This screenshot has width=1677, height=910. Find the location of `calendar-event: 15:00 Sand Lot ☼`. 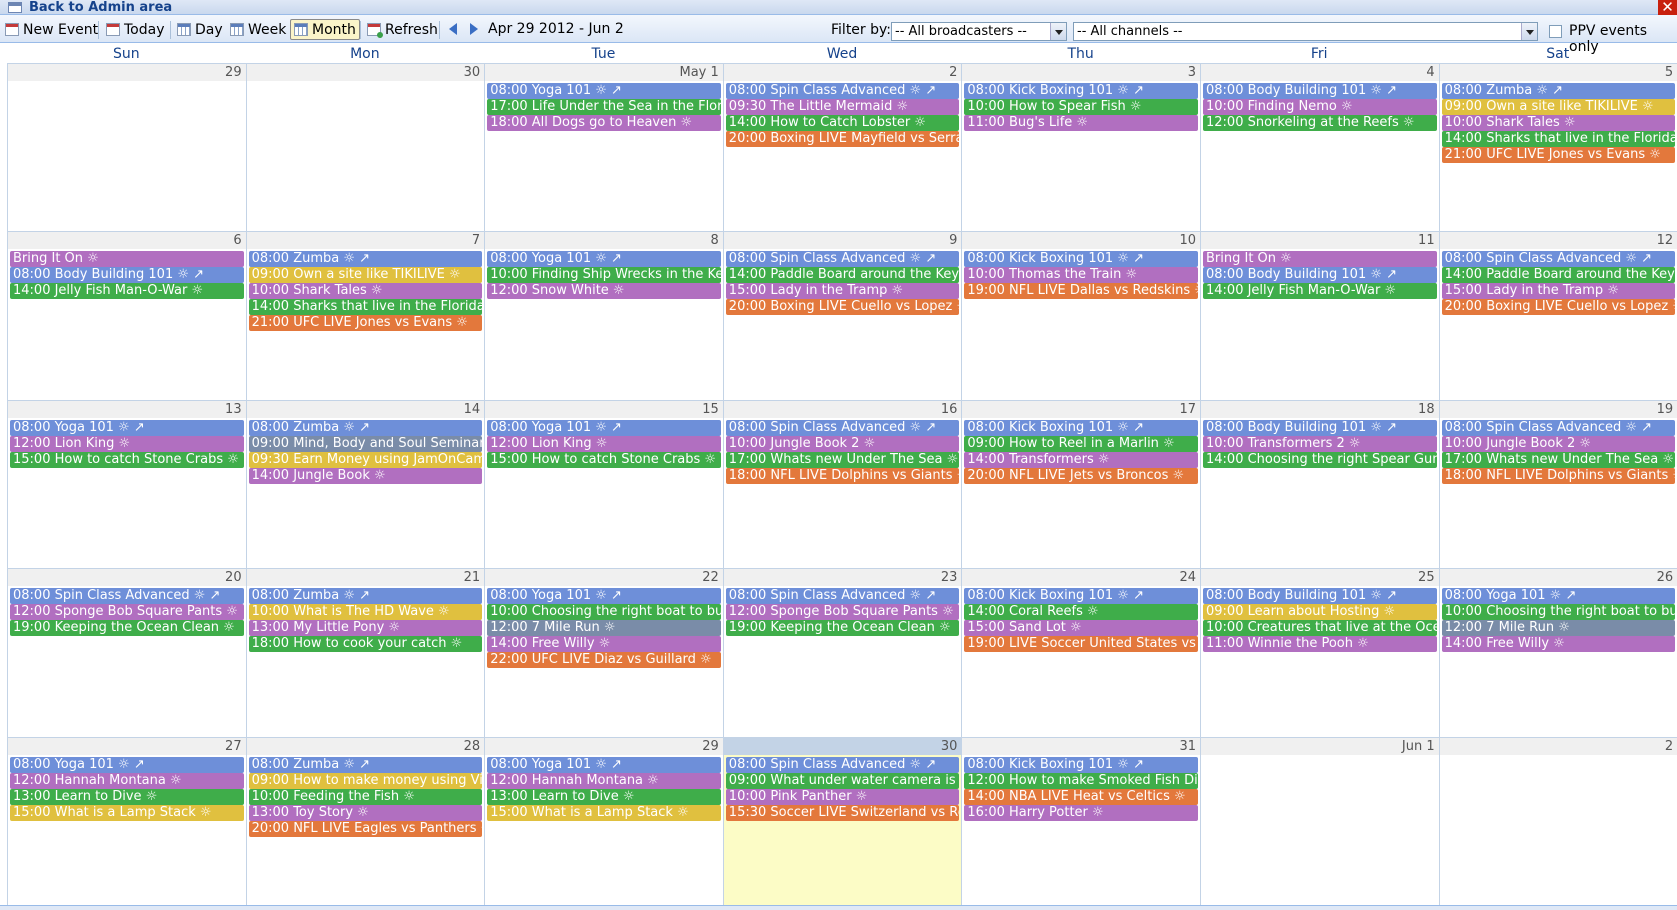

calendar-event: 15:00 Sand Lot ☼ is located at coordinates (1081, 628).